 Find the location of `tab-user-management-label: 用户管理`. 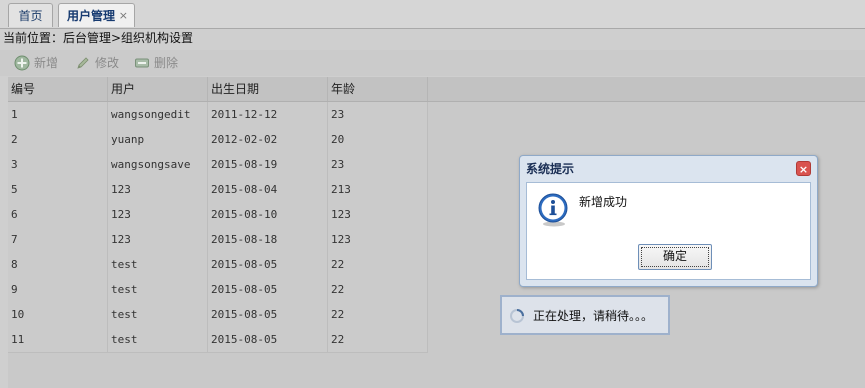

tab-user-management-label: 用户管理 is located at coordinates (91, 16).